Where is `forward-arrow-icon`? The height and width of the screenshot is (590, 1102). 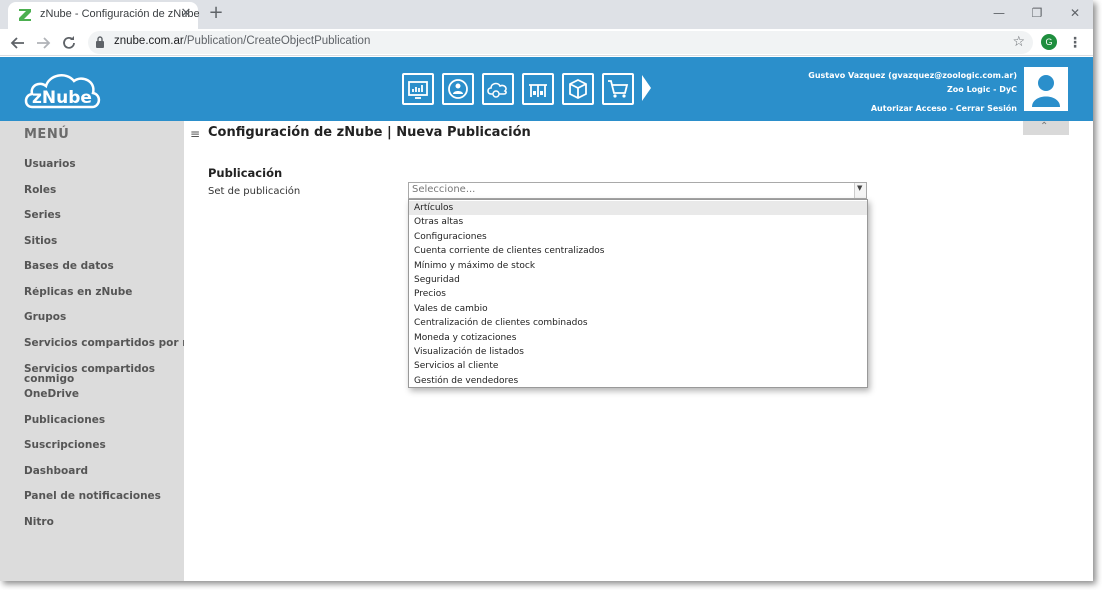 forward-arrow-icon is located at coordinates (43, 43).